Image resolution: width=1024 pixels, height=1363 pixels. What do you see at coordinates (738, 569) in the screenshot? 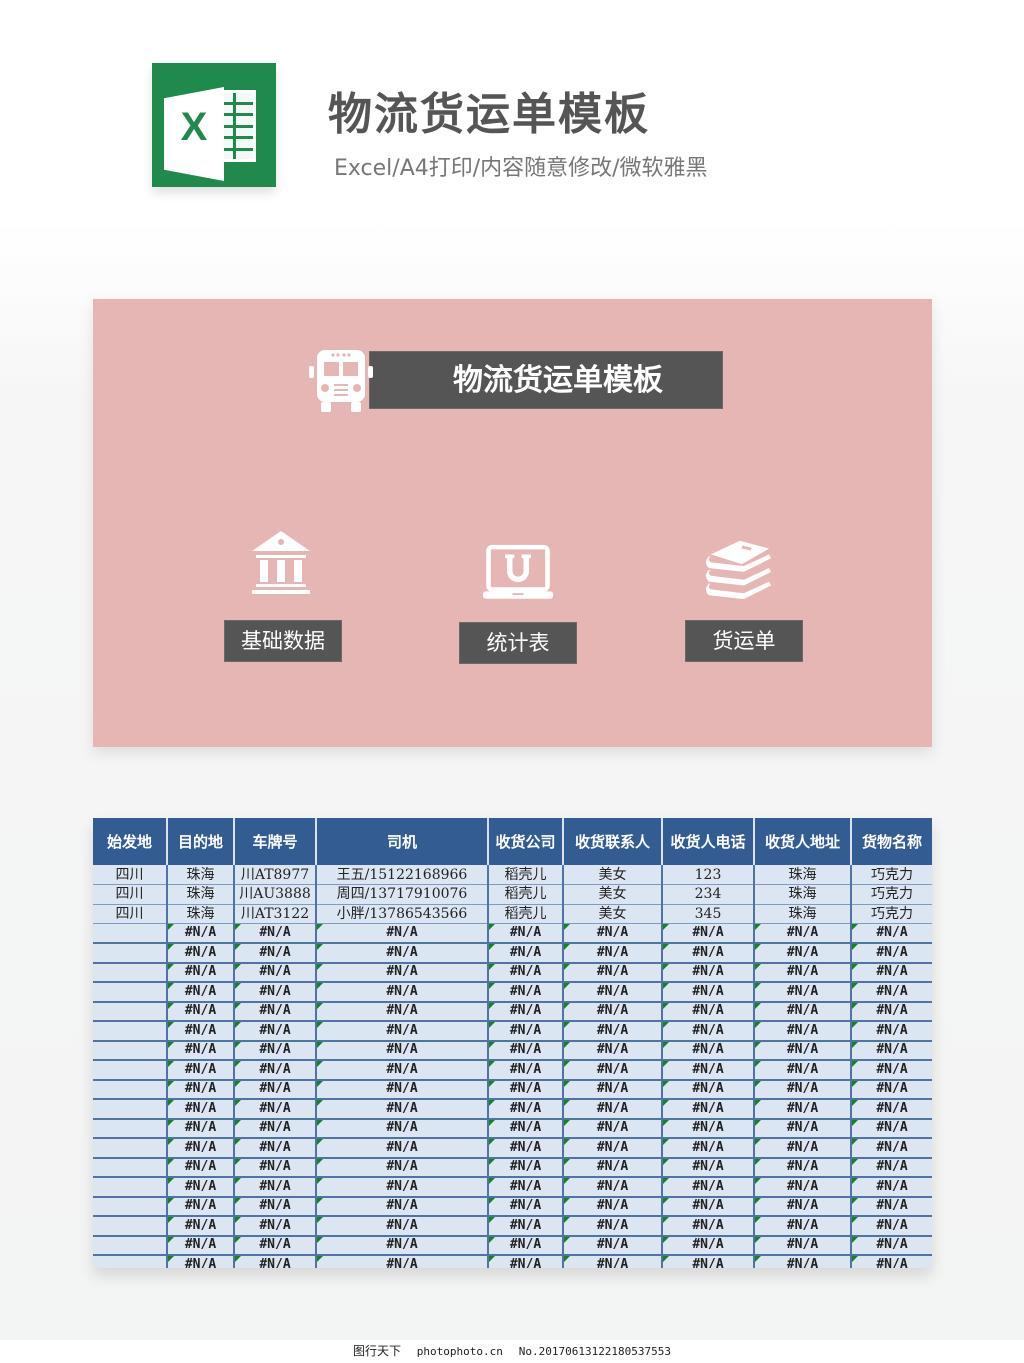
I see `books-stack-icon` at bounding box center [738, 569].